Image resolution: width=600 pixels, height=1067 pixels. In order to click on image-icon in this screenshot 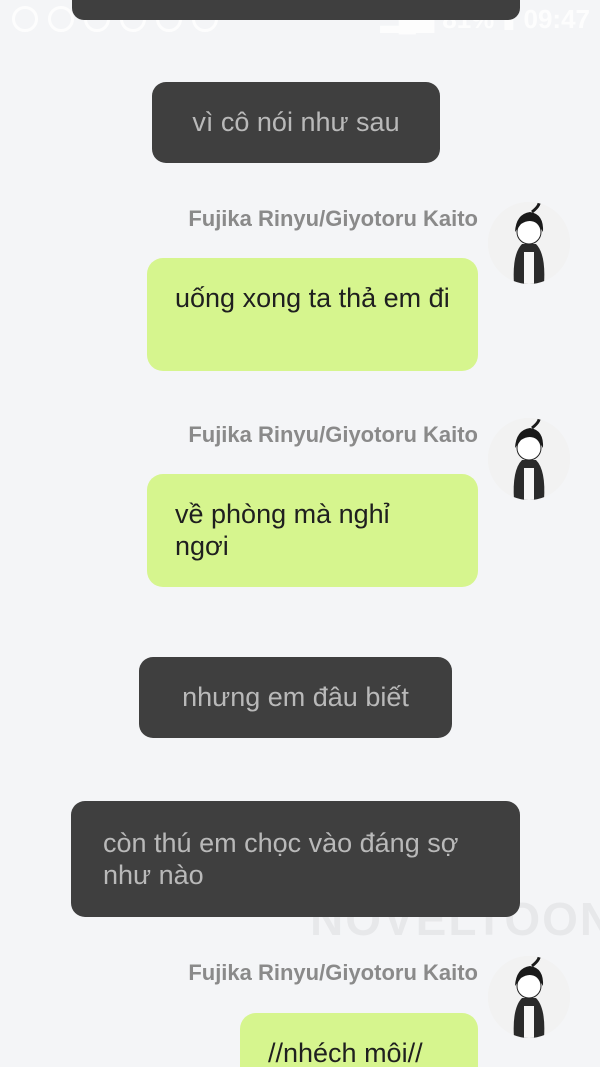, I will do `click(61, 19)`.